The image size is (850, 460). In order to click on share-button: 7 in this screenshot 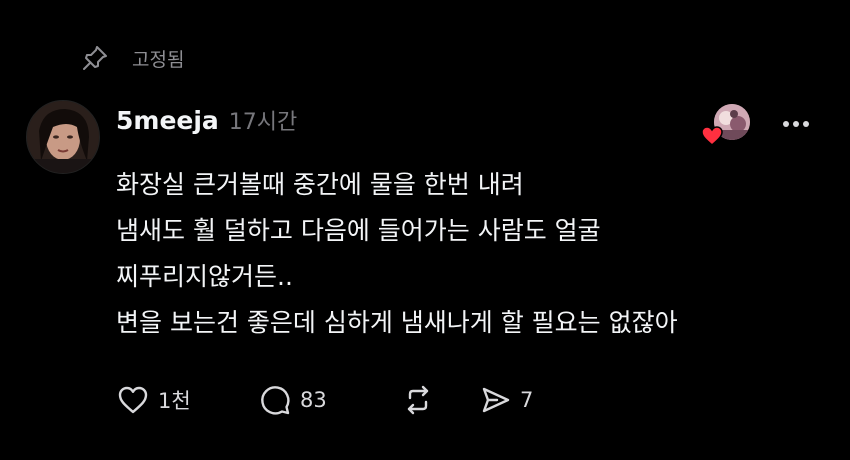, I will do `click(528, 400)`.